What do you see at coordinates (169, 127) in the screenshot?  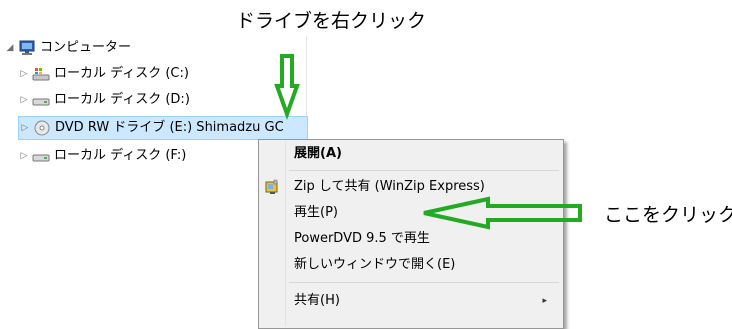 I see `tree-item-label: DVD RW ドライブ (E:) Shimadzu GC` at bounding box center [169, 127].